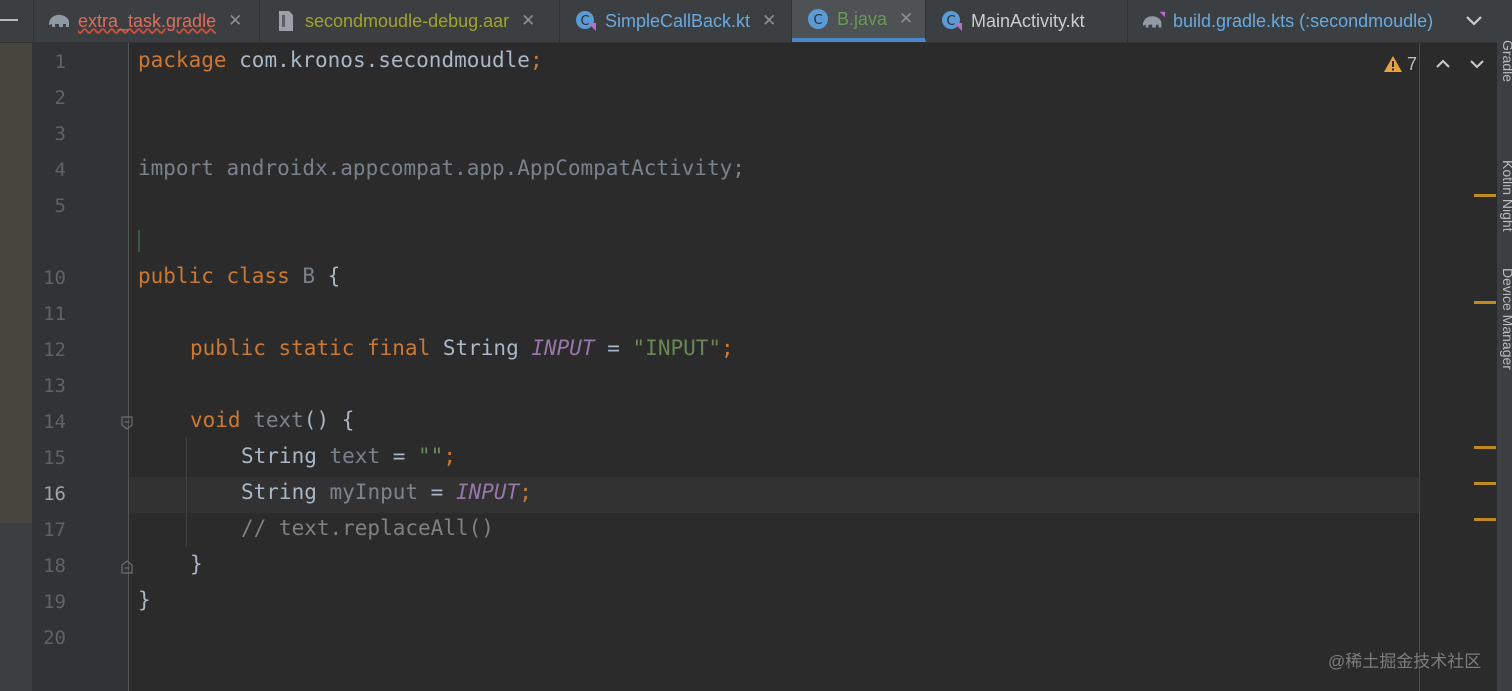  I want to click on warning-icon, so click(1393, 64).